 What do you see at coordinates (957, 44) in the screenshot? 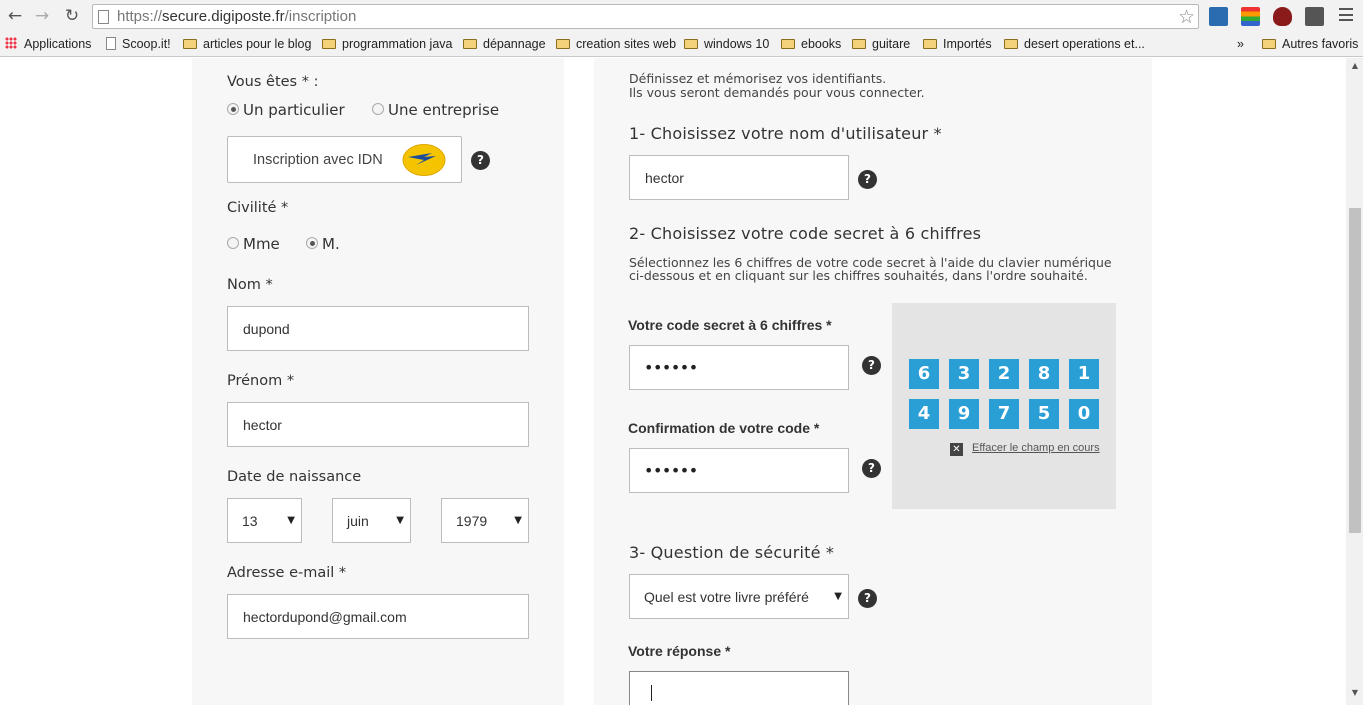
I see `bookmark-importes: Importés` at bounding box center [957, 44].